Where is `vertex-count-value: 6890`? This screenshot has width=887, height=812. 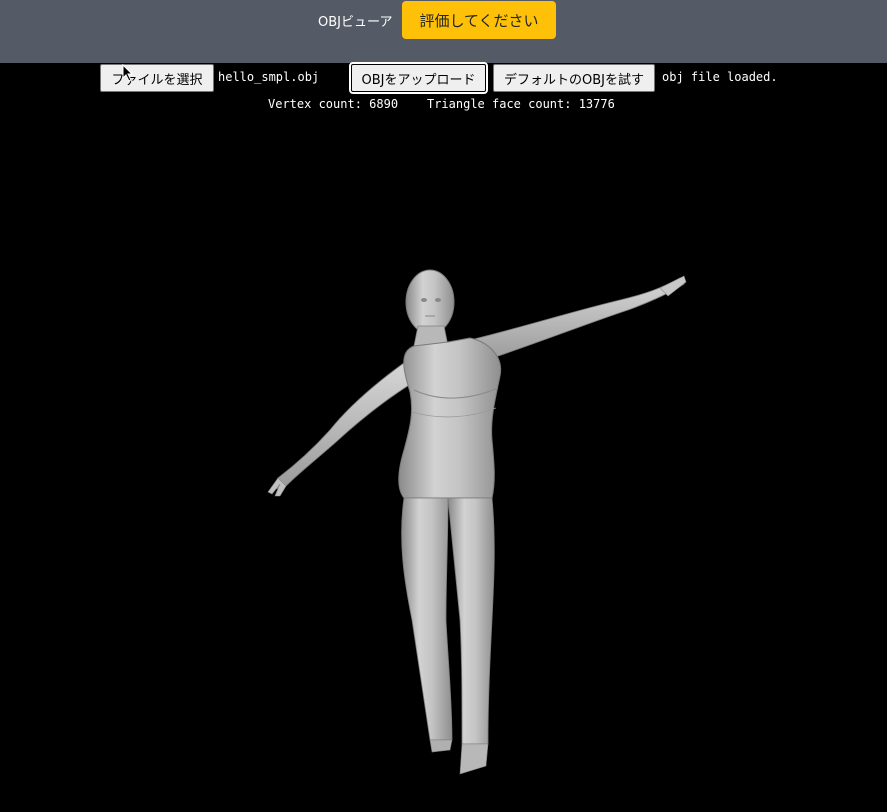
vertex-count-value: 6890 is located at coordinates (384, 104).